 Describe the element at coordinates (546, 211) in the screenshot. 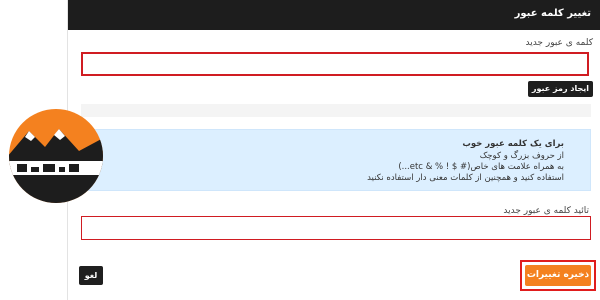

I see `confirm-password-label: تائید کلمه ی عبور جدید` at that location.